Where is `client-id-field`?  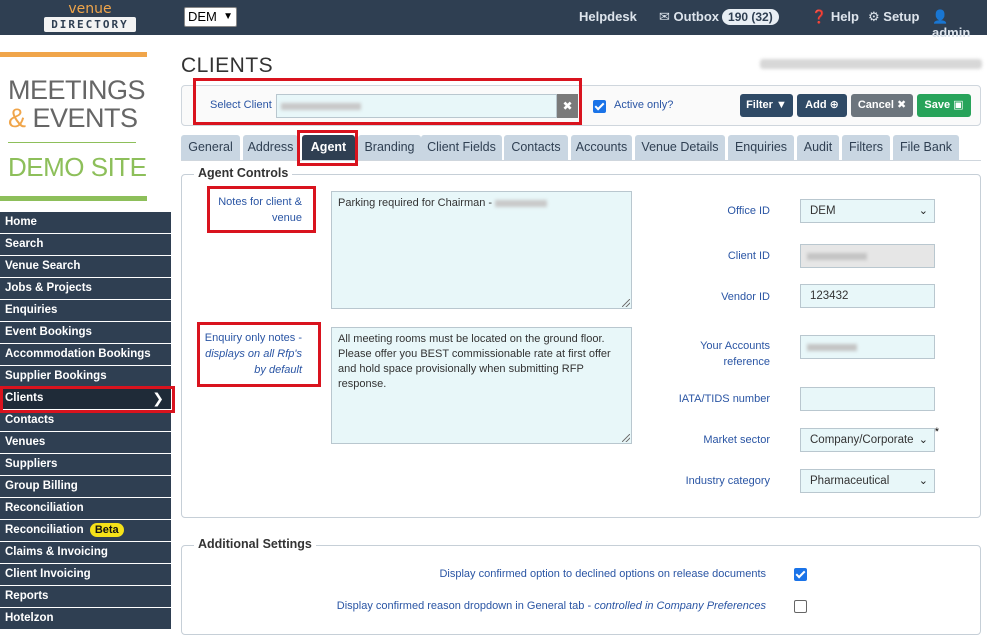
client-id-field is located at coordinates (867, 256).